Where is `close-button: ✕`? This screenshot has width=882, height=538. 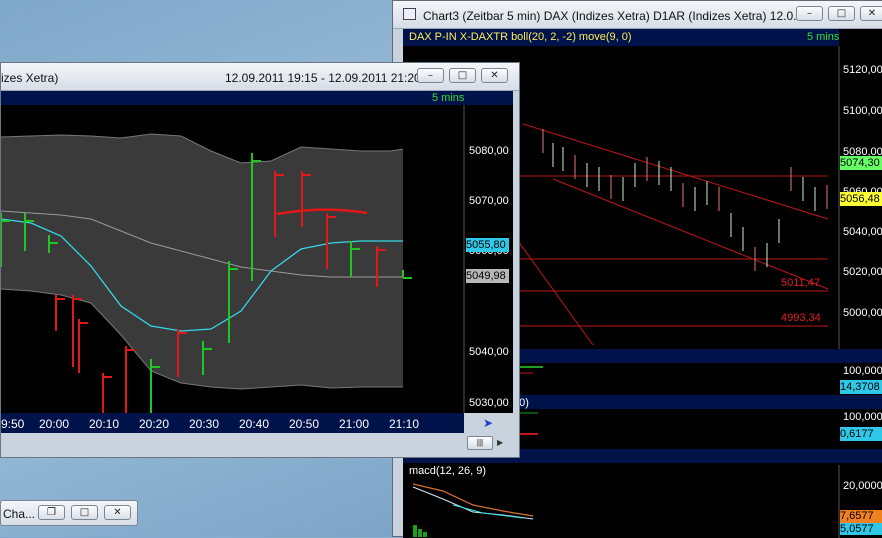 close-button: ✕ is located at coordinates (871, 13).